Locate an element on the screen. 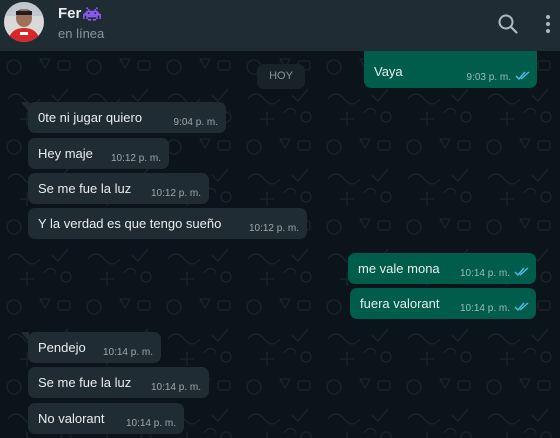  search-button is located at coordinates (508, 24).